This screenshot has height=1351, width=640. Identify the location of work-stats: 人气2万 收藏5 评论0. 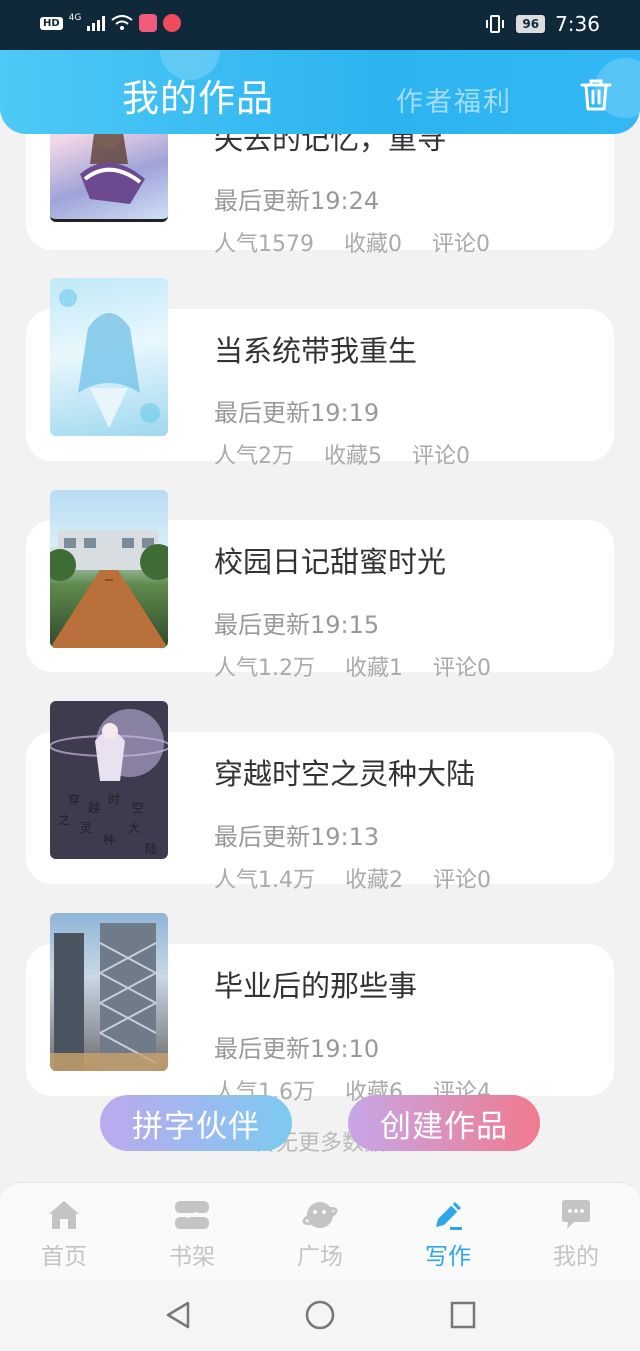
(342, 454).